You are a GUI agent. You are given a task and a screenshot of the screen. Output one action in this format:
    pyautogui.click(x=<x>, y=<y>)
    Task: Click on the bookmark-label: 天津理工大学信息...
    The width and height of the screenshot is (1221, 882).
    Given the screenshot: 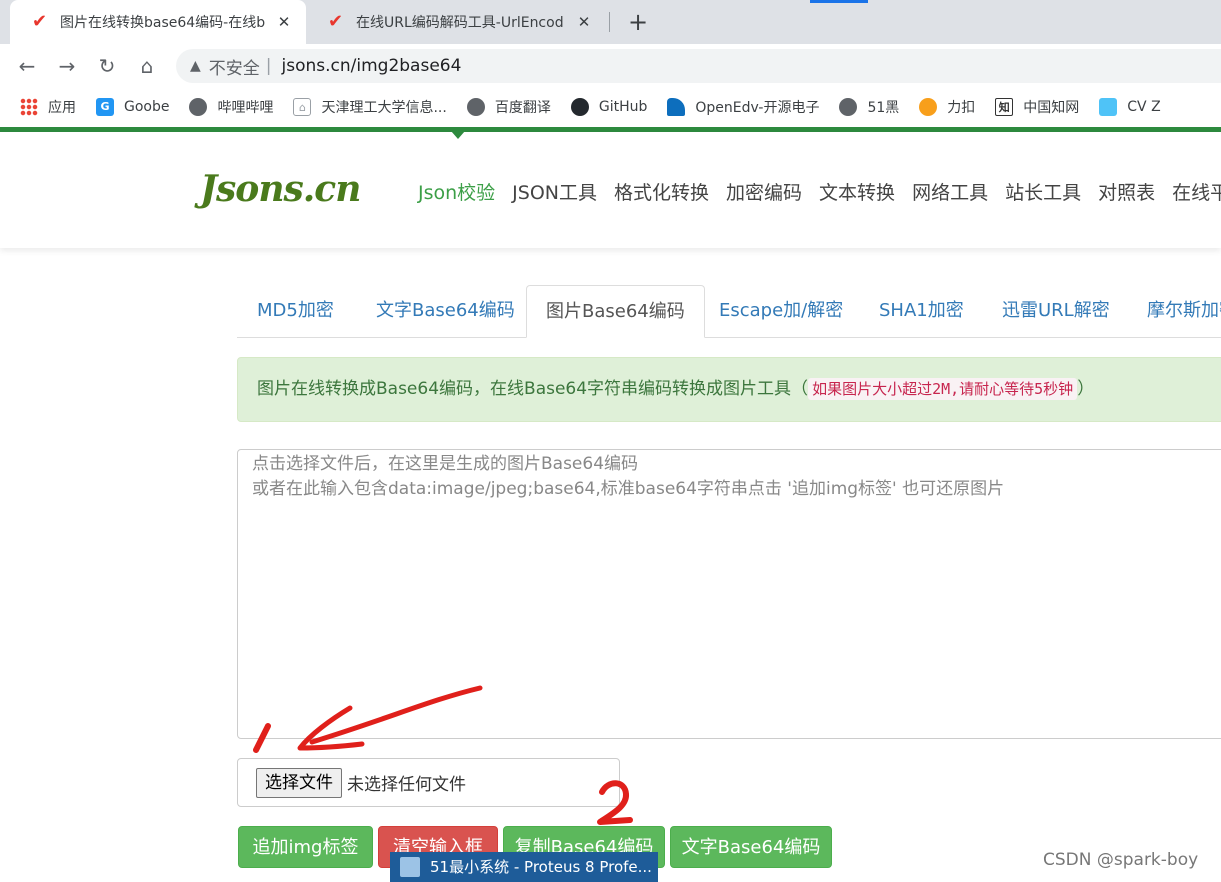 What is the action you would take?
    pyautogui.click(x=384, y=108)
    